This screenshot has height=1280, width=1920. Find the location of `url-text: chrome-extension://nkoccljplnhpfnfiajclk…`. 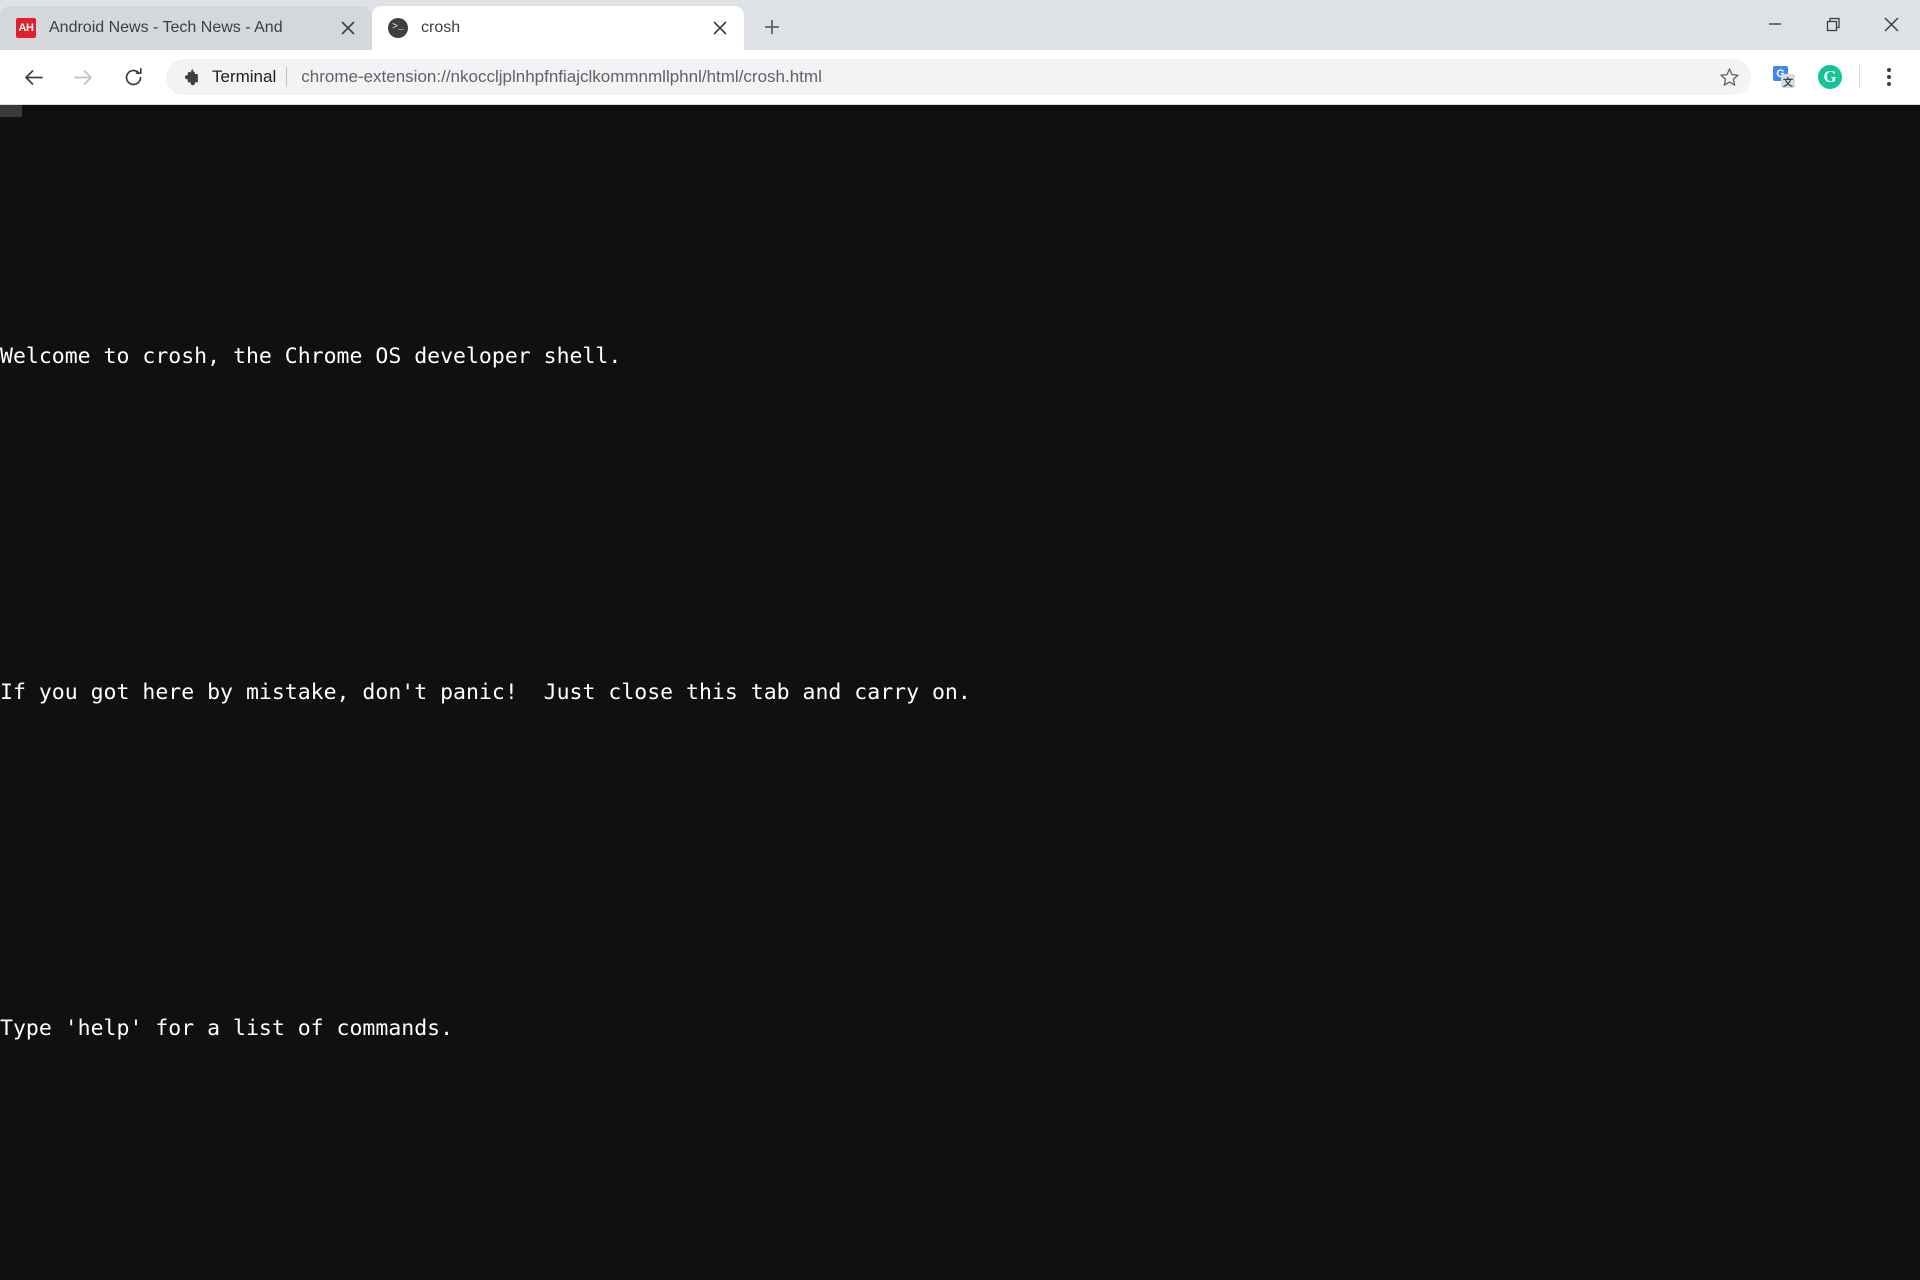

url-text: chrome-extension://nkoccljplnhpfnfiajclk… is located at coordinates (1007, 77).